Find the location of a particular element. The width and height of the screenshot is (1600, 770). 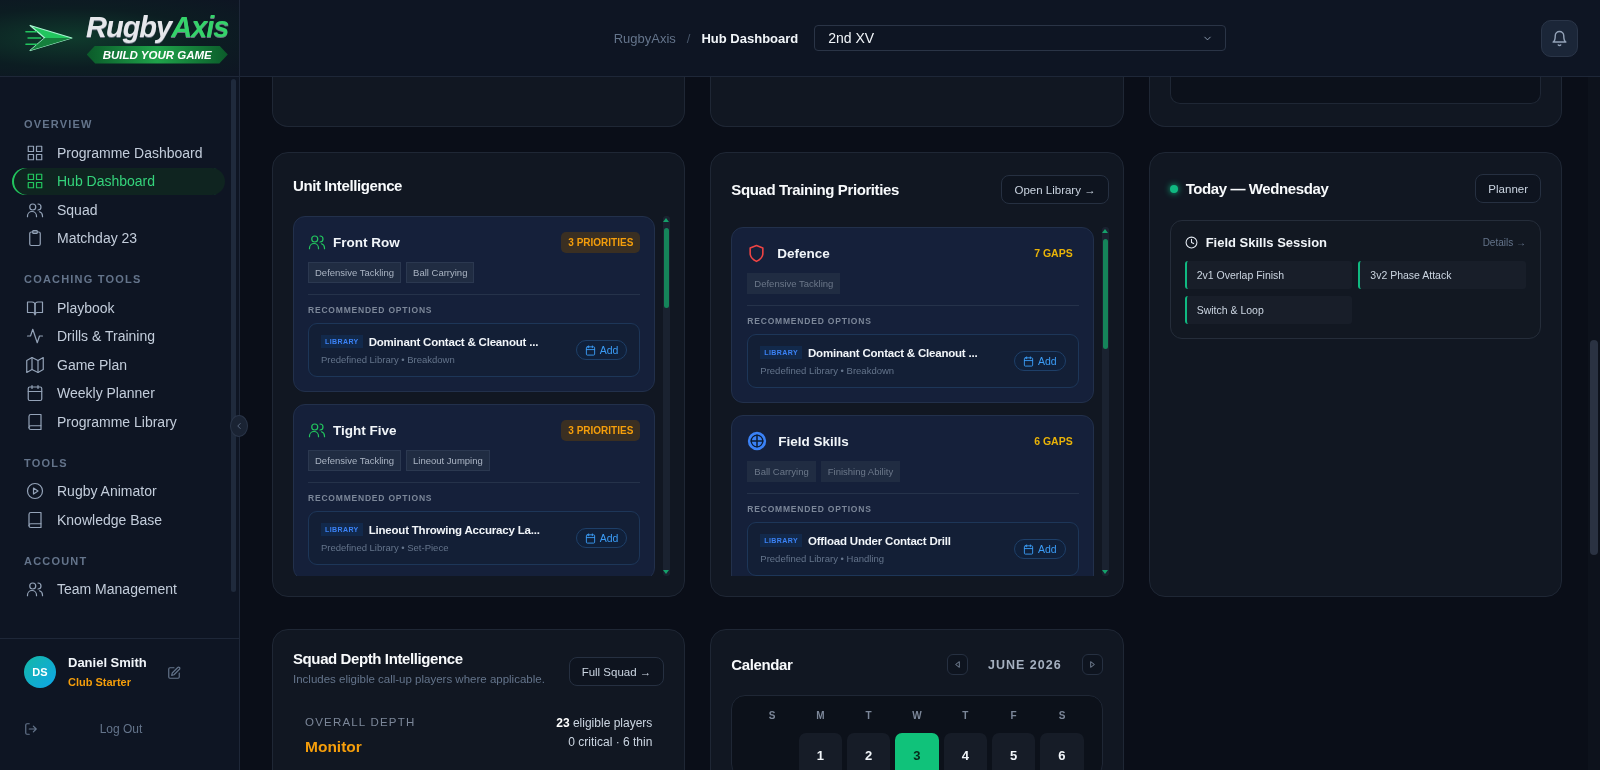

sidebar-item: Weekly Planner is located at coordinates (118, 393).